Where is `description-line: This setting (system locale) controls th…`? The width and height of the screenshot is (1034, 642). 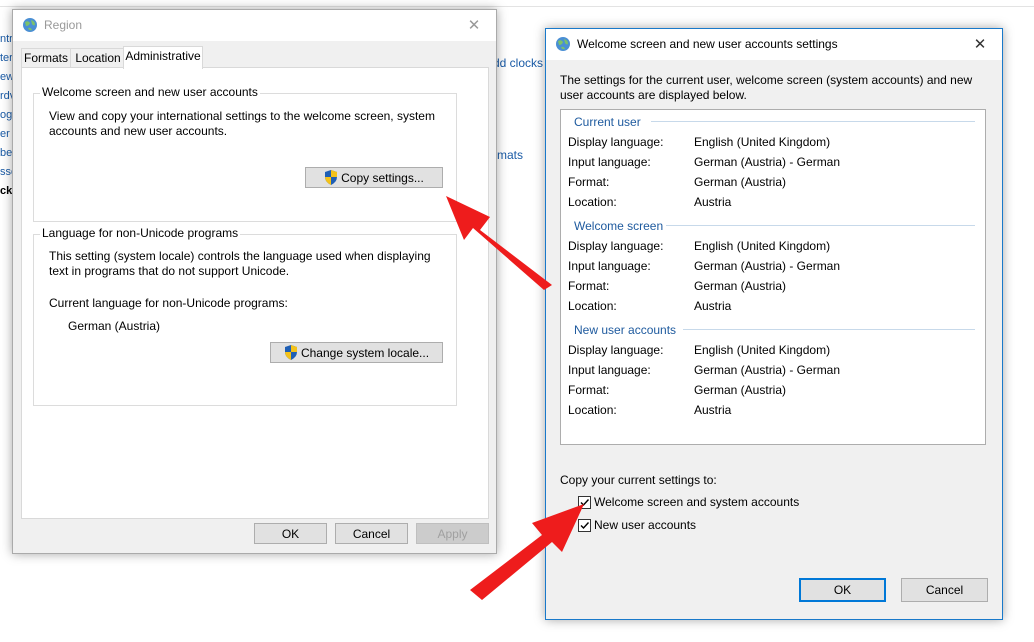
description-line: This setting (system locale) controls th… is located at coordinates (240, 256).